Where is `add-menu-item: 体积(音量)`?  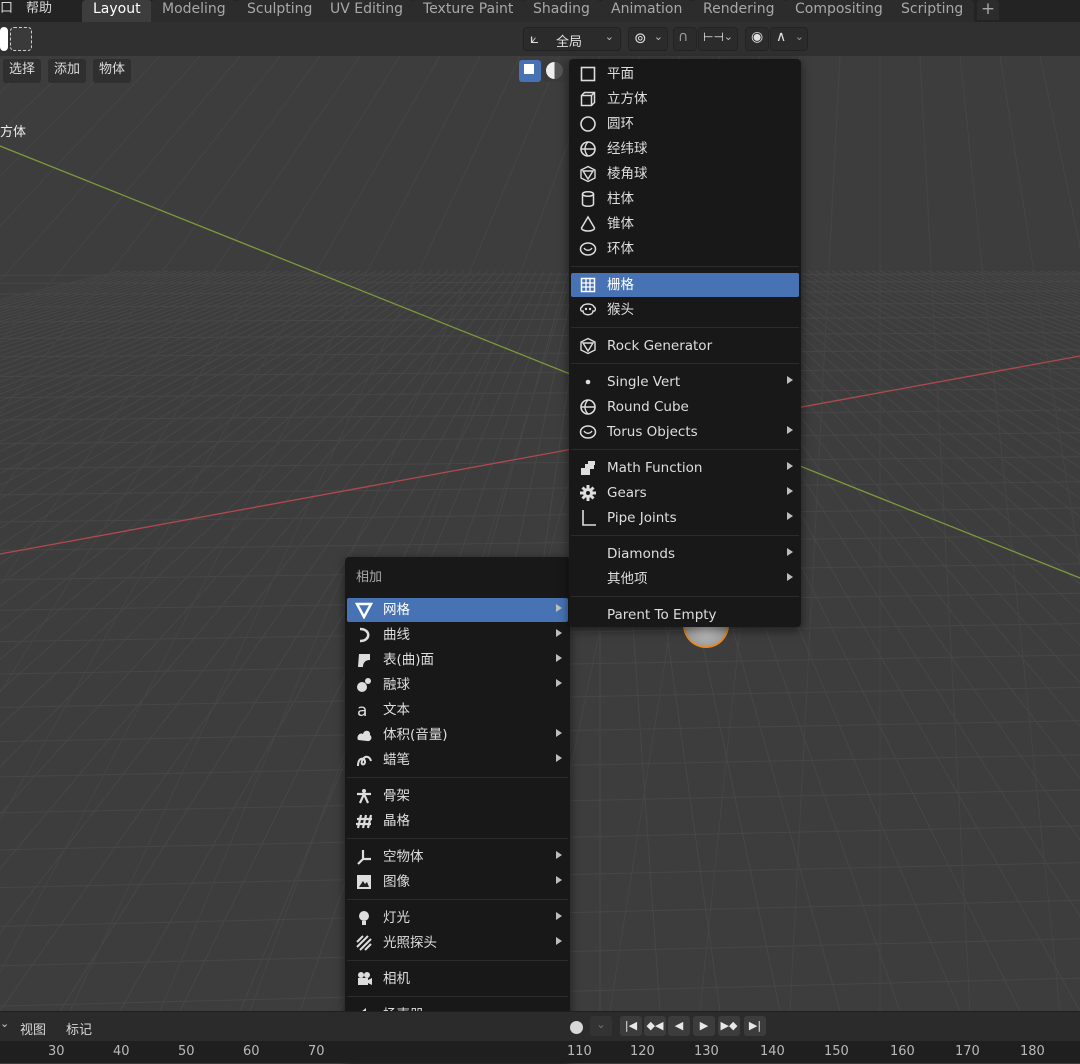 add-menu-item: 体积(音量) is located at coordinates (457, 735).